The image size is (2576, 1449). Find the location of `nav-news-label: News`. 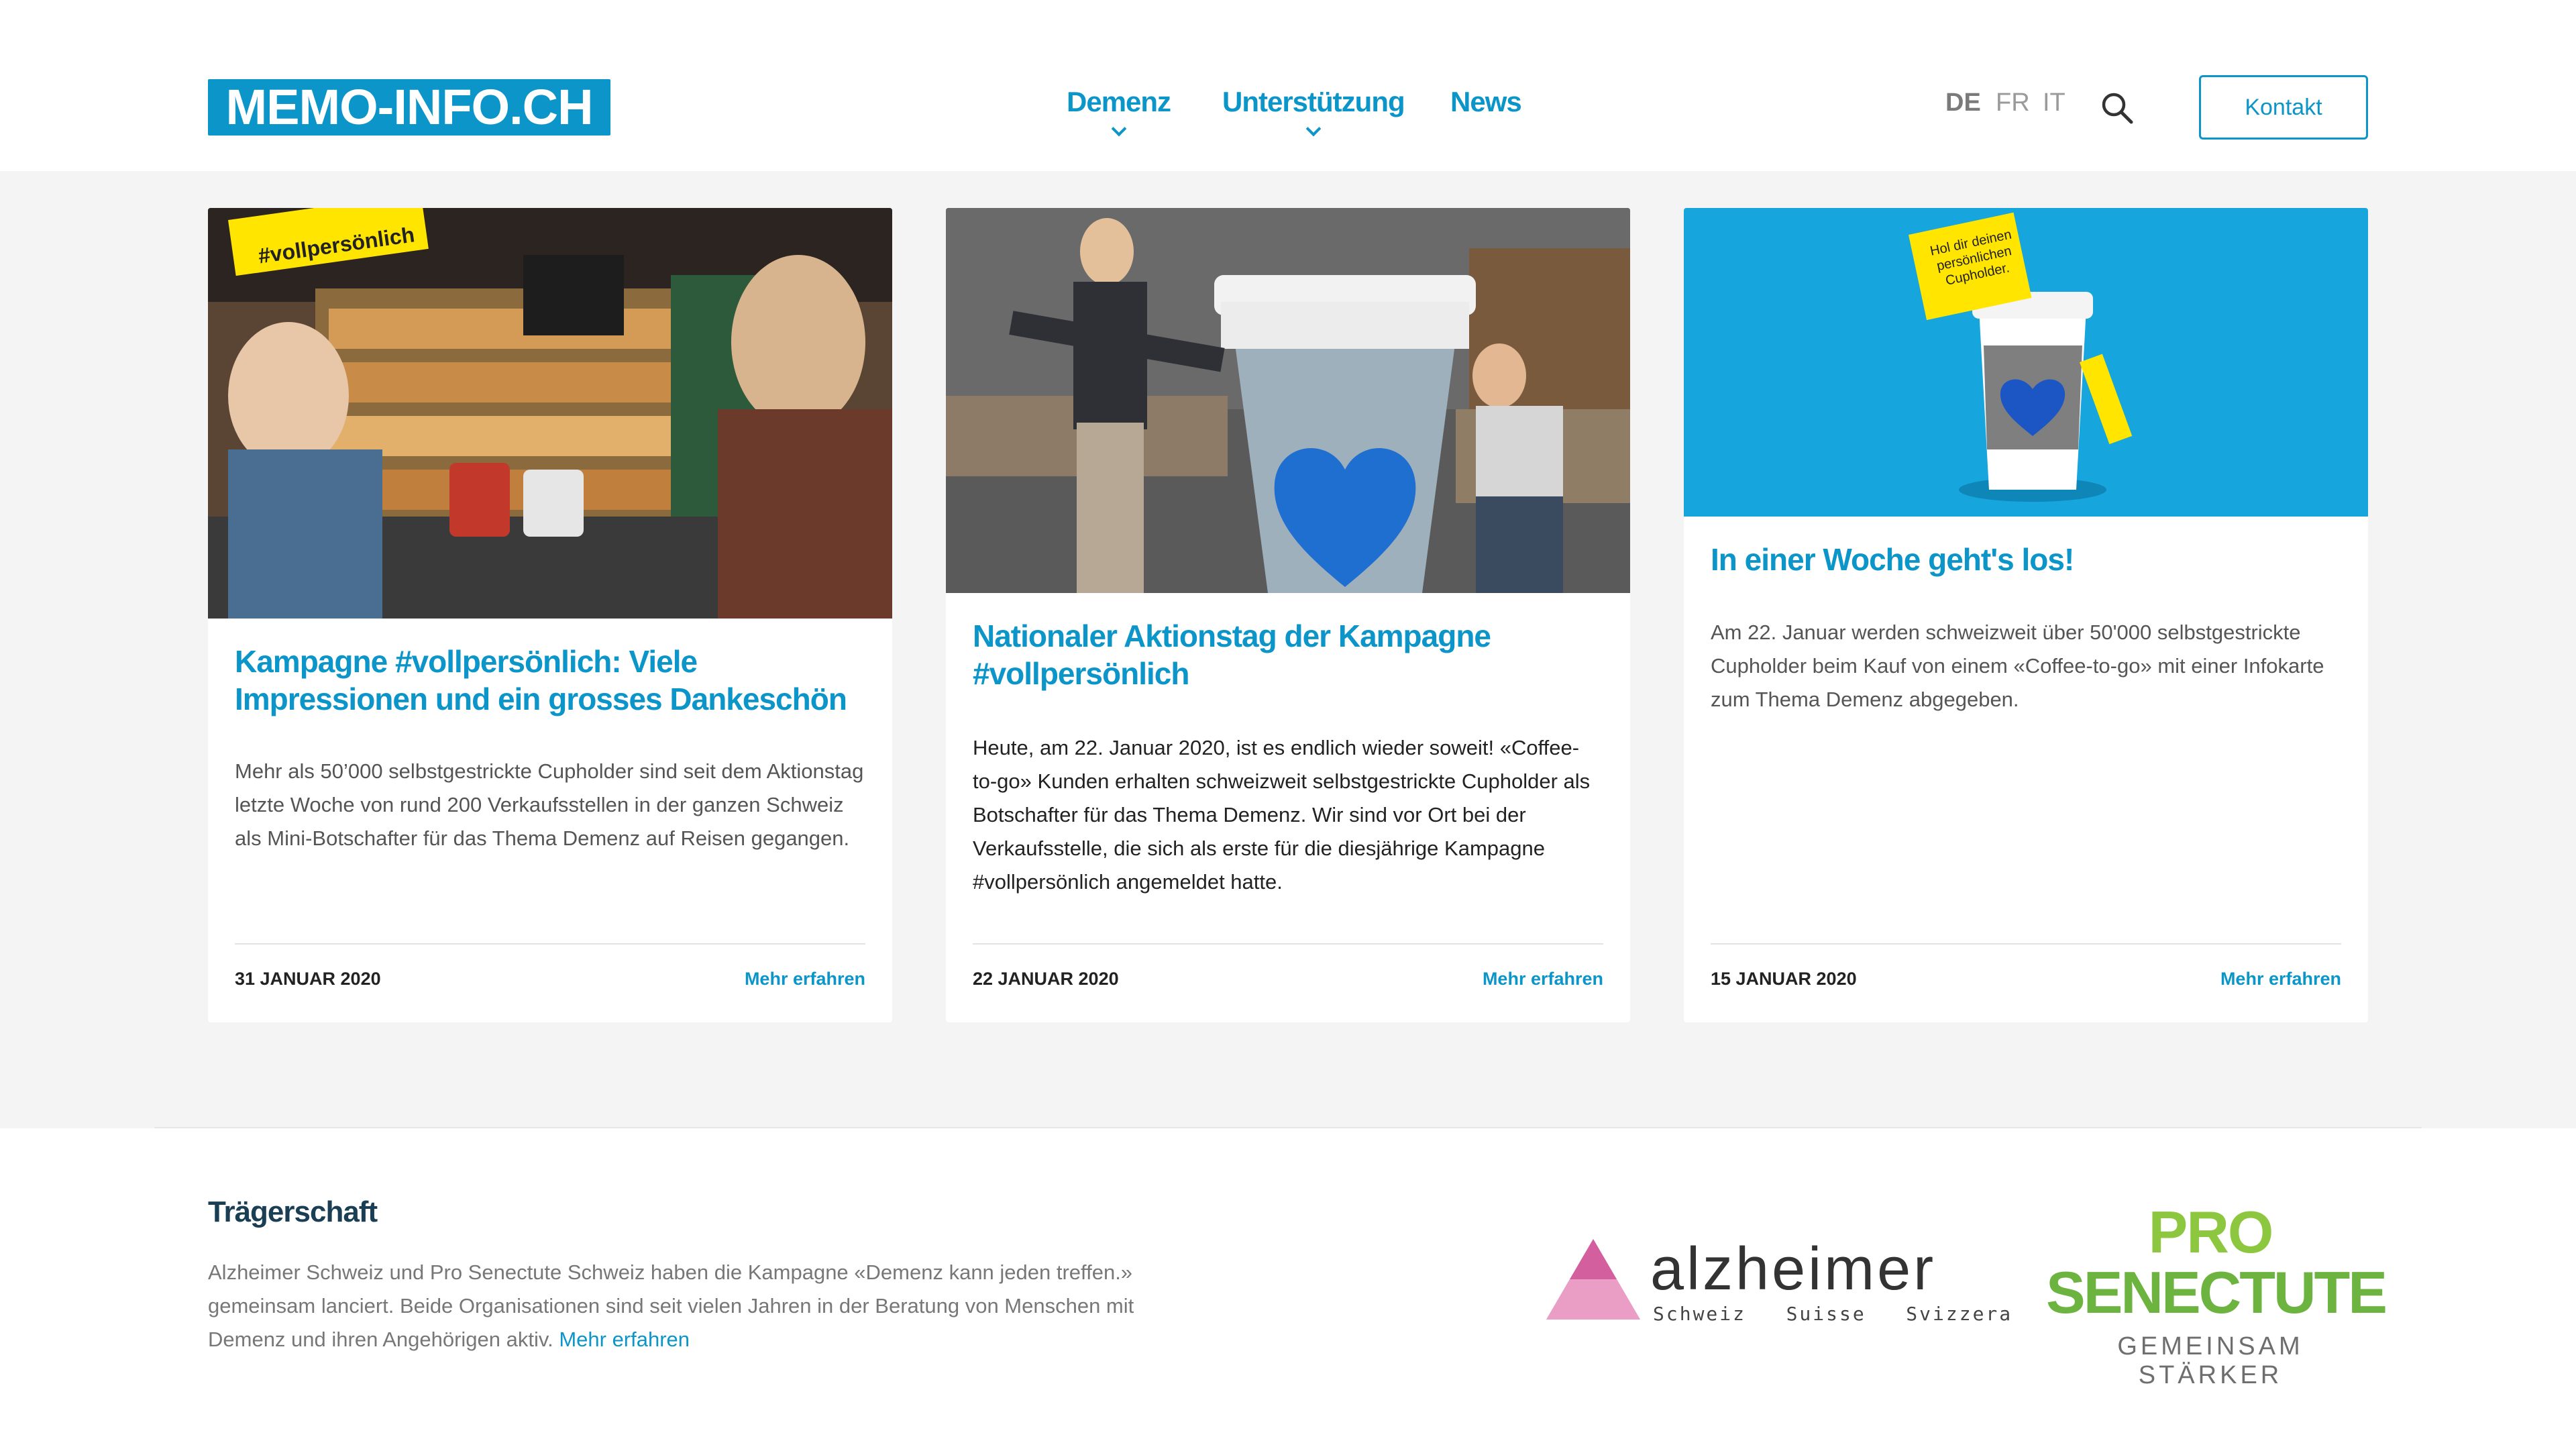

nav-news-label: News is located at coordinates (1486, 101).